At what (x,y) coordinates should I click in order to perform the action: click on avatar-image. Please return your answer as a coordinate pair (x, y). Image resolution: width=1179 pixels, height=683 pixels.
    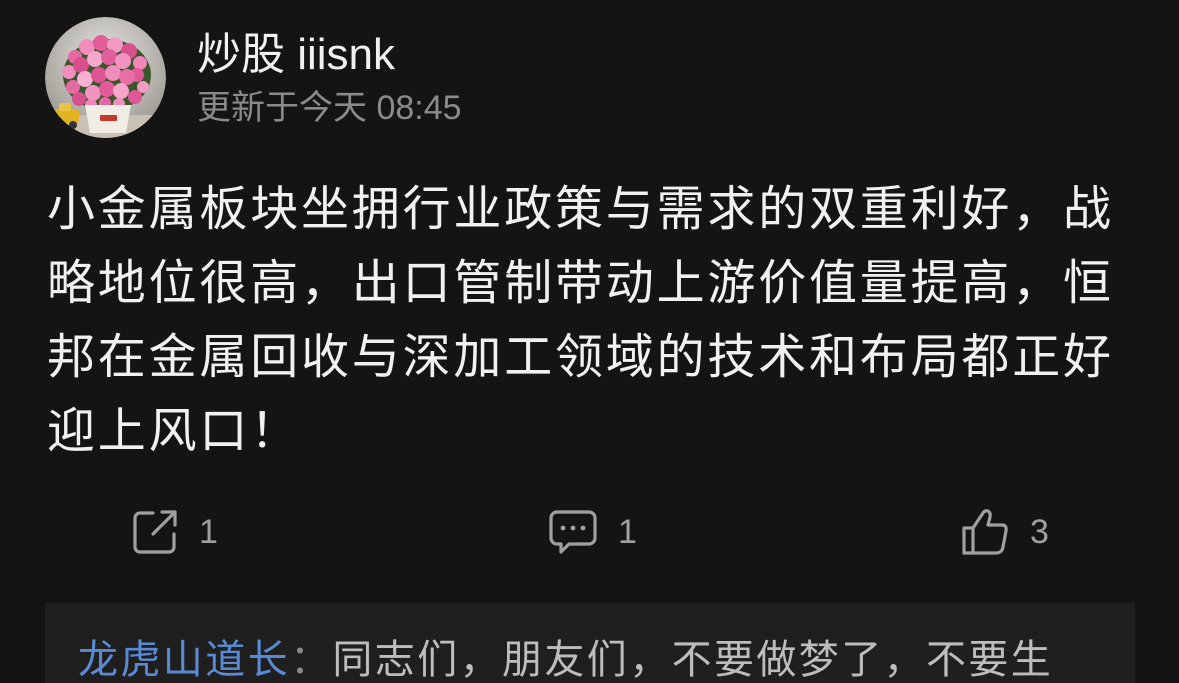
    Looking at the image, I should click on (105, 77).